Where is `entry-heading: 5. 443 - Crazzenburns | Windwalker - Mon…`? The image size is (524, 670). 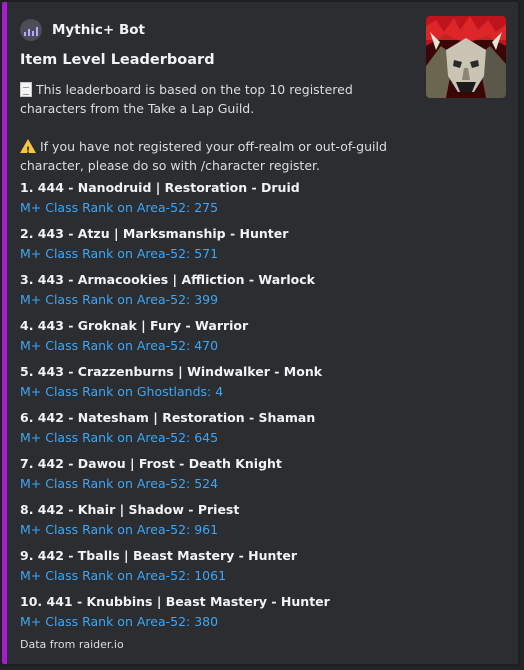 entry-heading: 5. 443 - Crazzenburns | Windwalker - Mon… is located at coordinates (171, 371).